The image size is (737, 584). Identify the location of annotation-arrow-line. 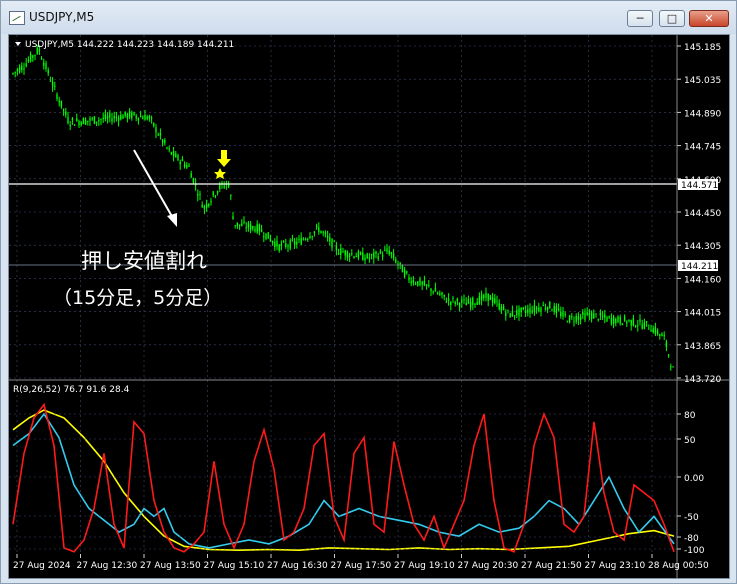
(154, 185).